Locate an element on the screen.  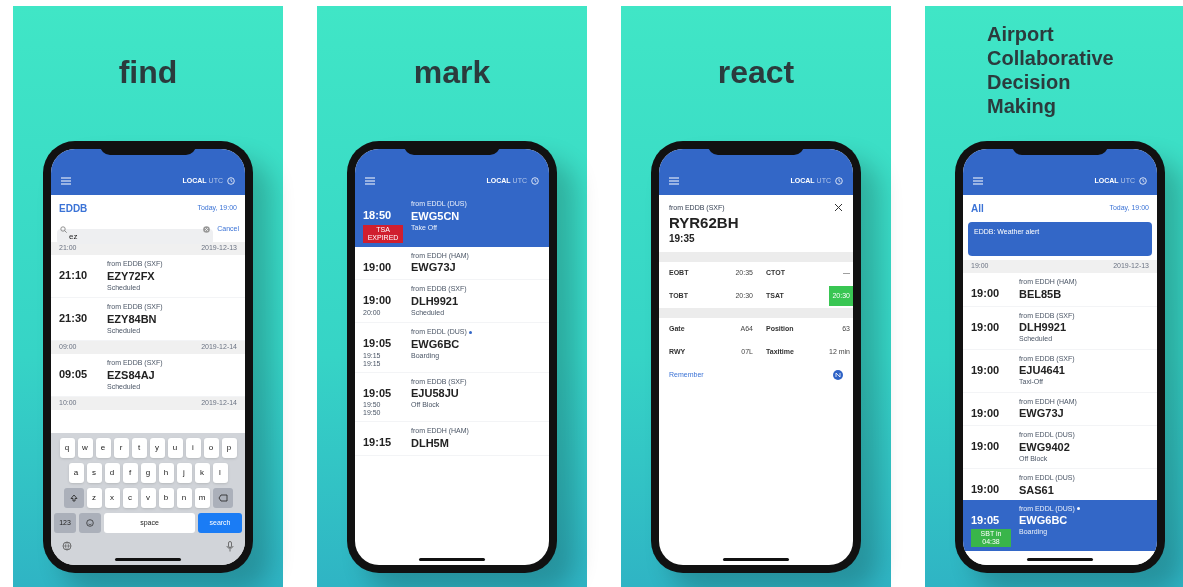
key: w is located at coordinates (85, 448).